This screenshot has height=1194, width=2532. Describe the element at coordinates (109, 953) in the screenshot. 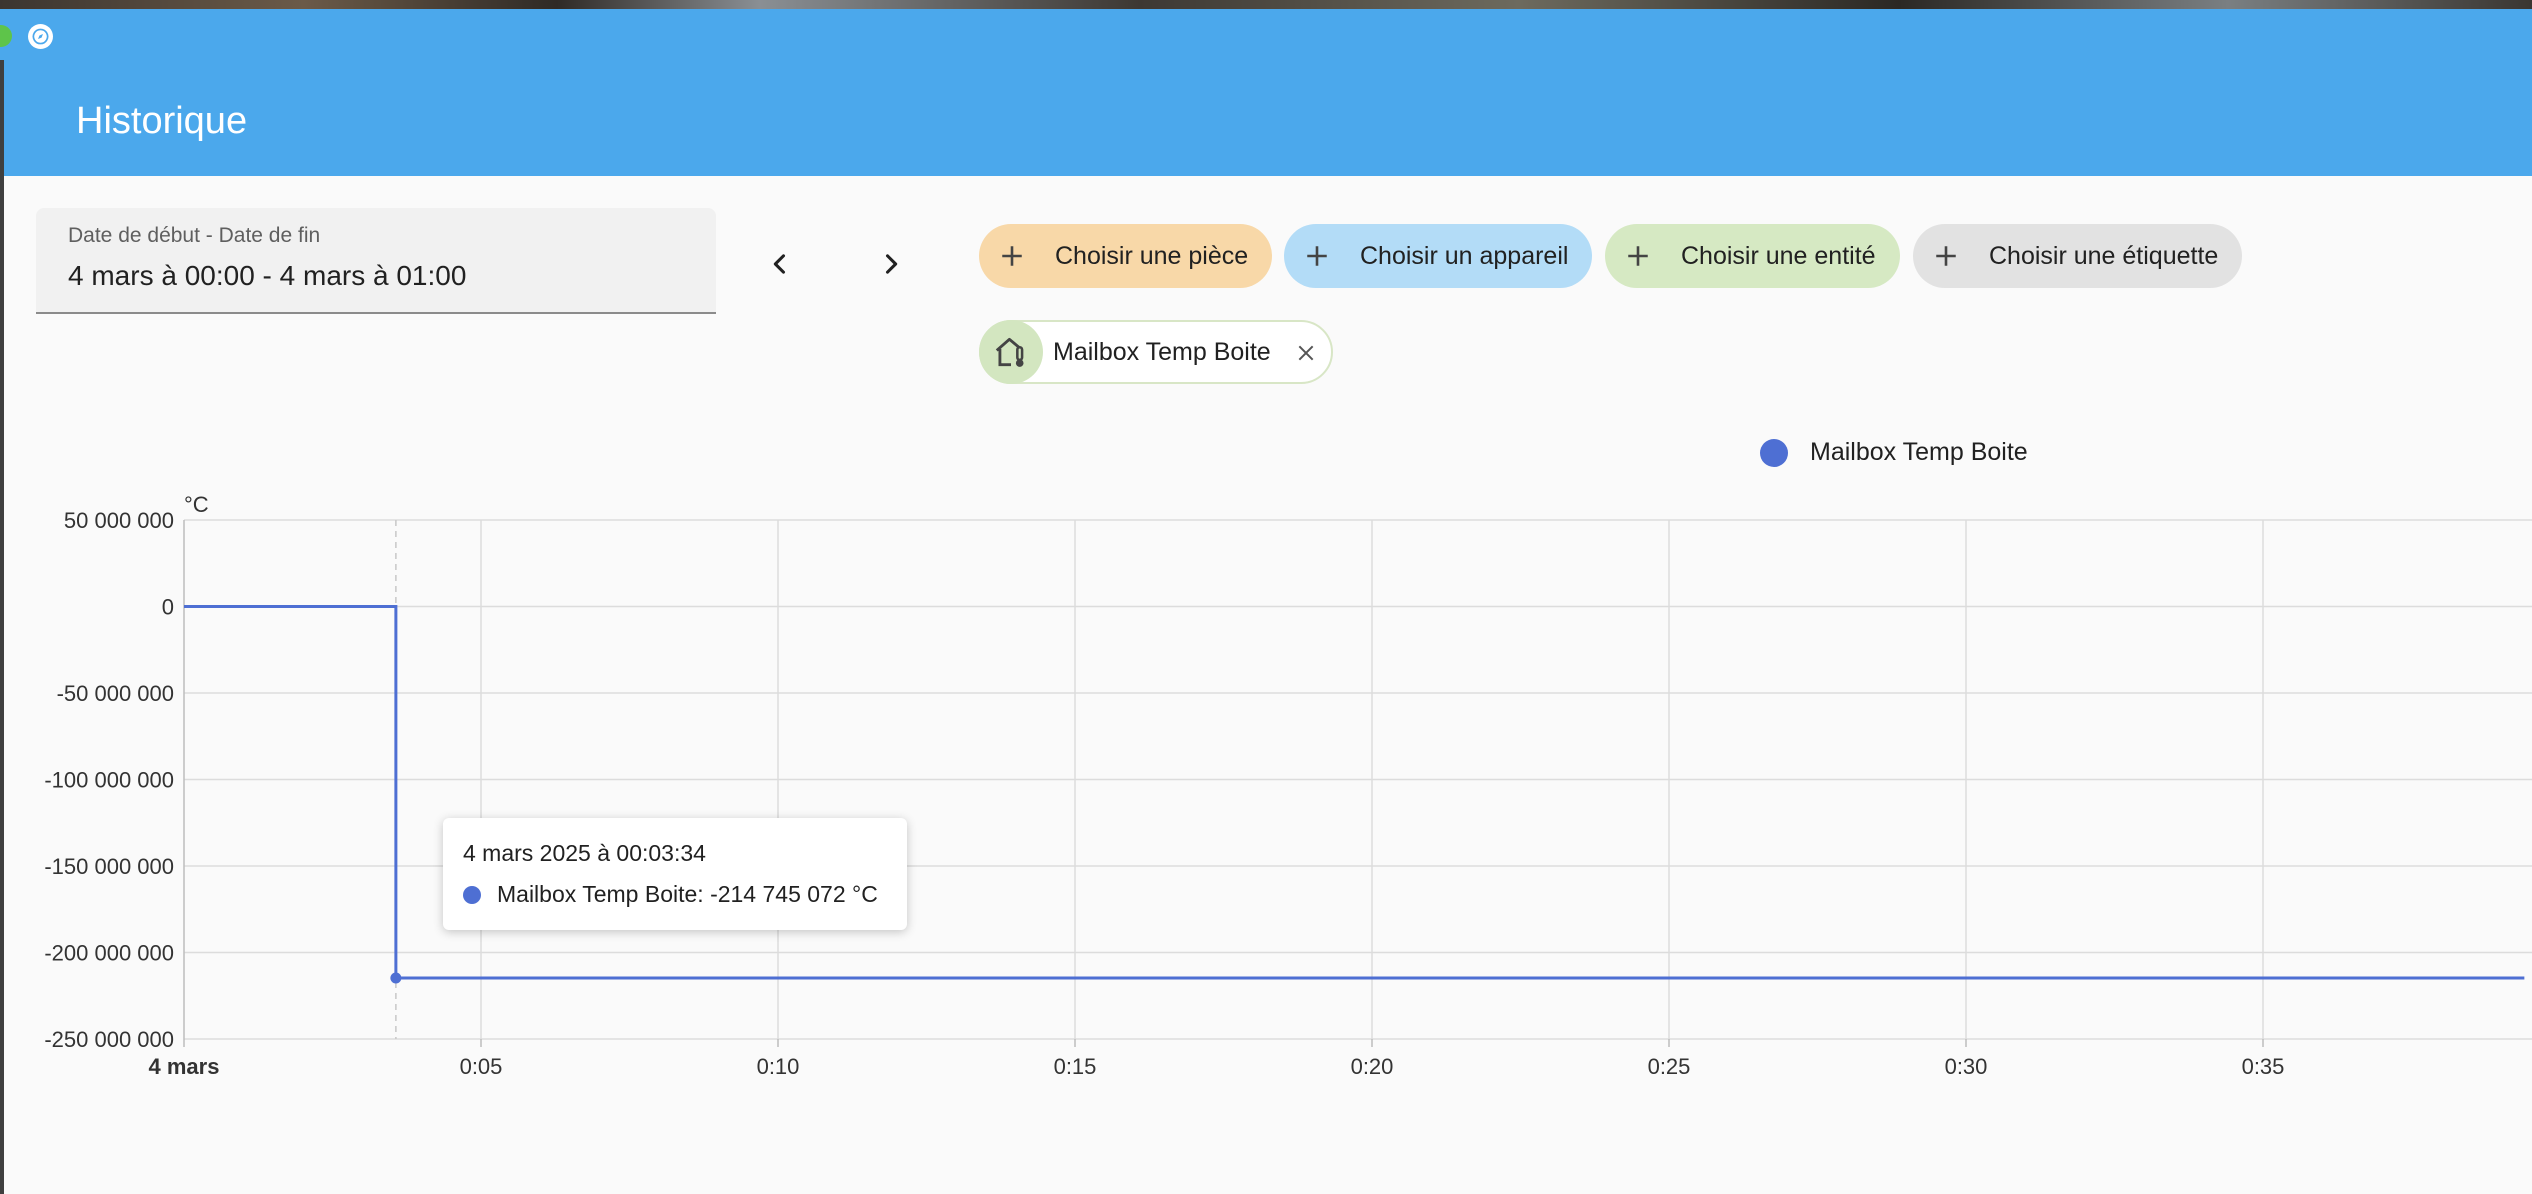

I see `y-tick-label: -200 000 000` at that location.